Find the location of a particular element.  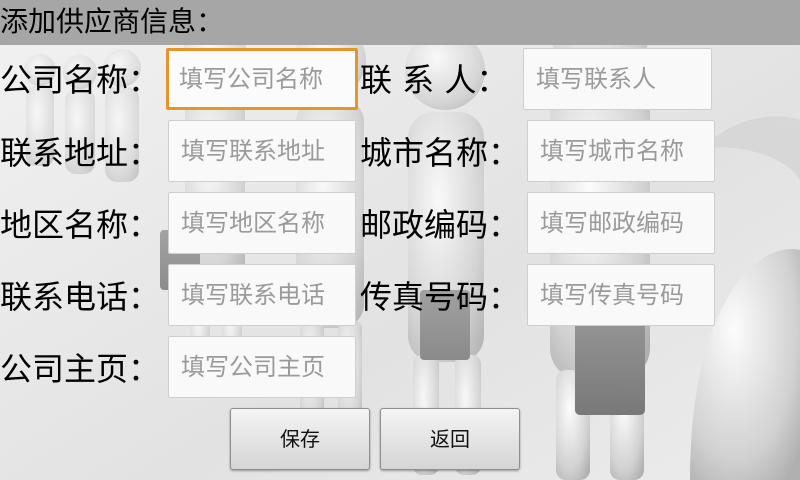

phone-input: 填写联系电话 is located at coordinates (262, 295).